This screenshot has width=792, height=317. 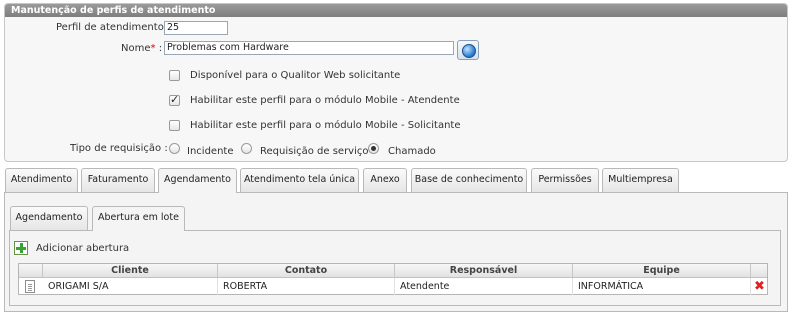 What do you see at coordinates (142, 48) in the screenshot?
I see `nome-label: Nome* :` at bounding box center [142, 48].